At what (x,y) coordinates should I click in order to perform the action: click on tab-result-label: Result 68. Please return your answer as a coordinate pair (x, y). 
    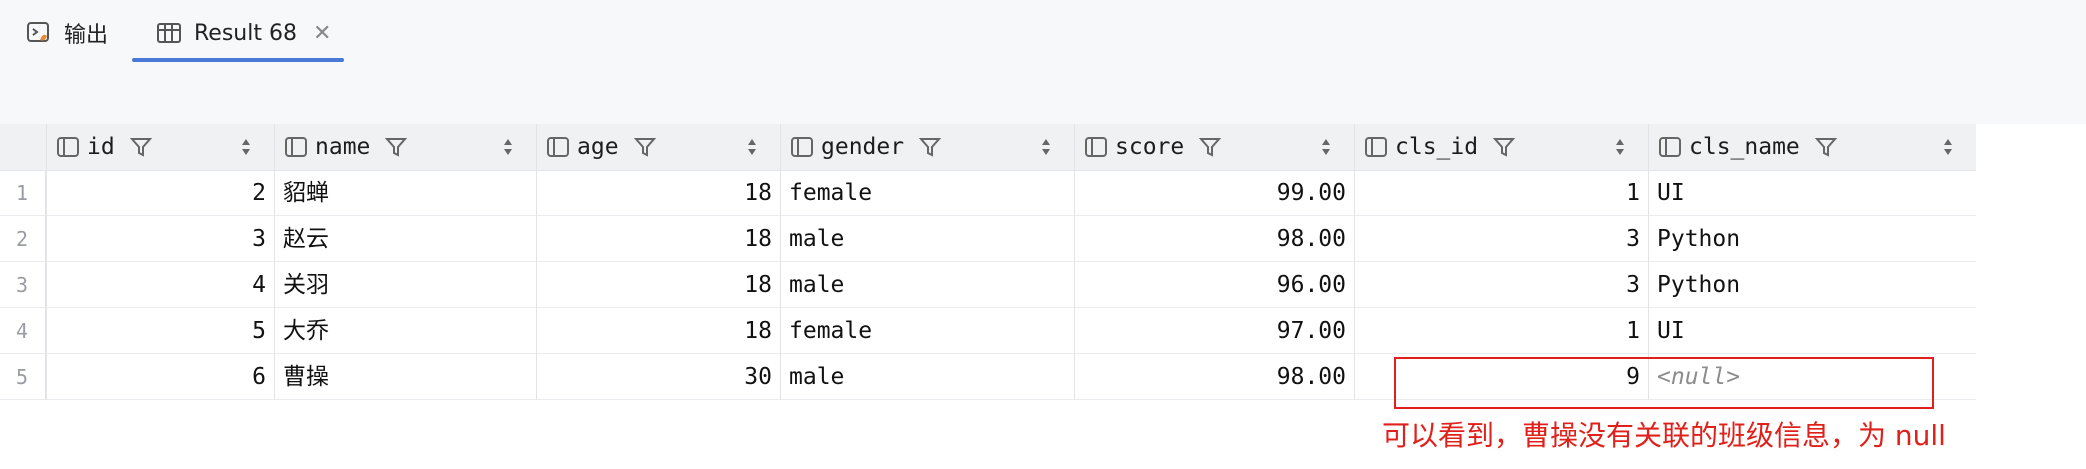
    Looking at the image, I should click on (245, 33).